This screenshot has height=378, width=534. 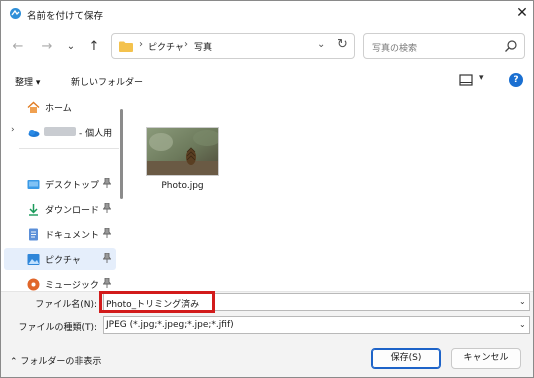 What do you see at coordinates (47, 47) in the screenshot?
I see `forward-button: →` at bounding box center [47, 47].